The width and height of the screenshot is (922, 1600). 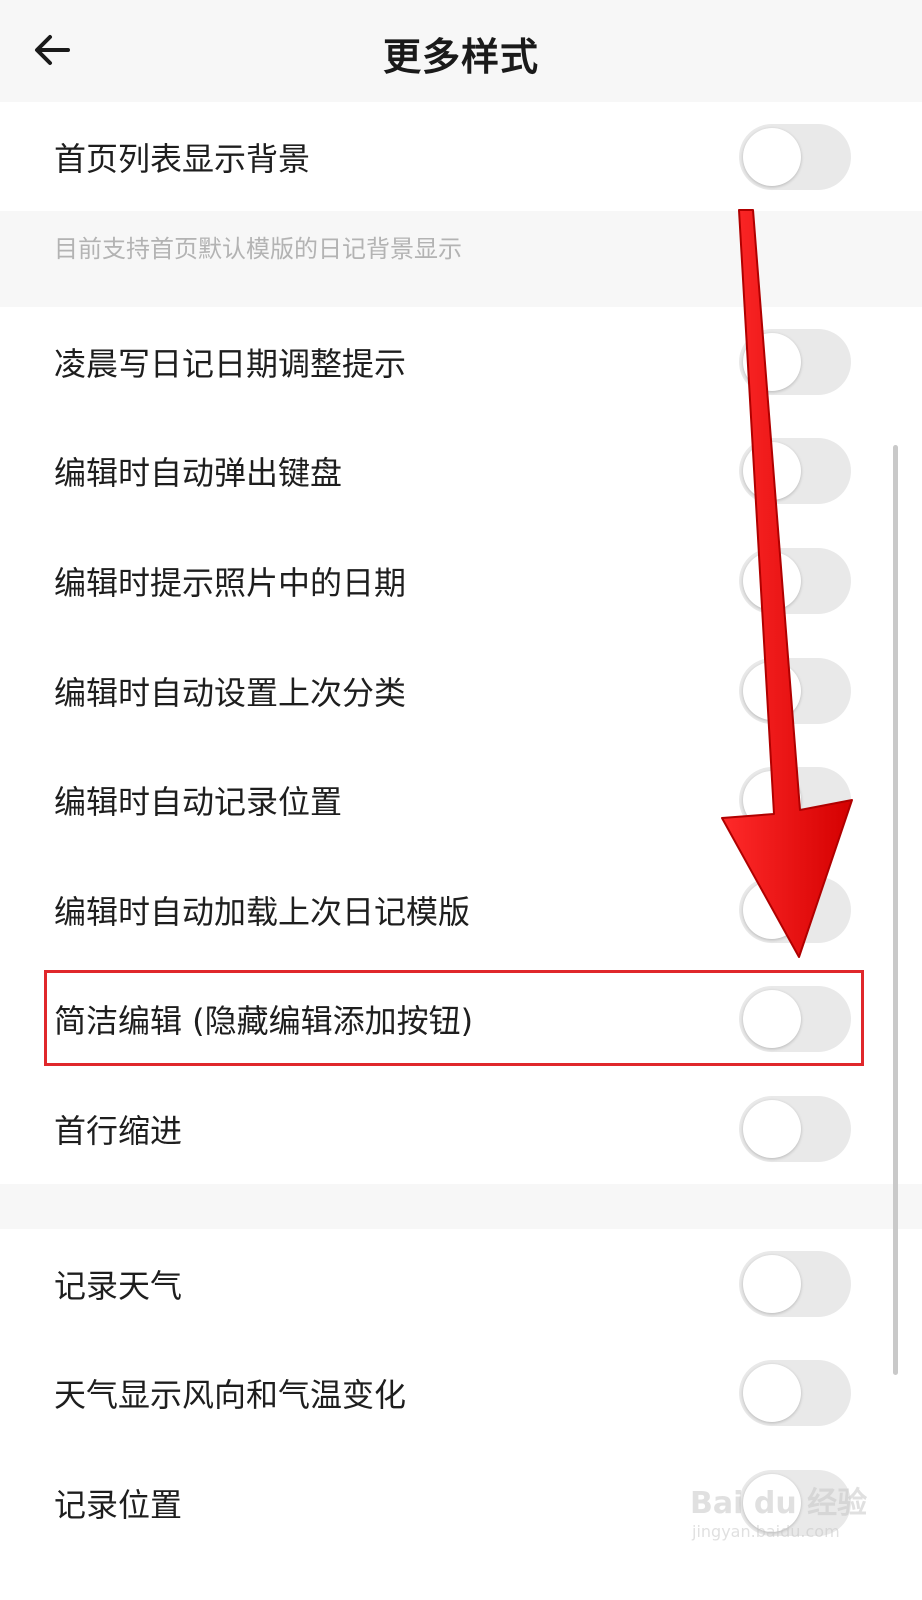 What do you see at coordinates (461, 1284) in the screenshot?
I see `setting-row-record-weather: 记录天气` at bounding box center [461, 1284].